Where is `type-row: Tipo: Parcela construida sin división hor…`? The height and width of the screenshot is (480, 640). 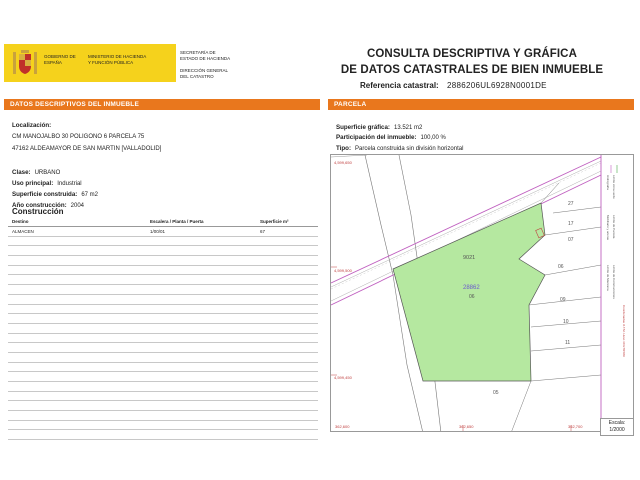
type-row: Tipo: Parcela construida sin división hor… is located at coordinates (399, 146).